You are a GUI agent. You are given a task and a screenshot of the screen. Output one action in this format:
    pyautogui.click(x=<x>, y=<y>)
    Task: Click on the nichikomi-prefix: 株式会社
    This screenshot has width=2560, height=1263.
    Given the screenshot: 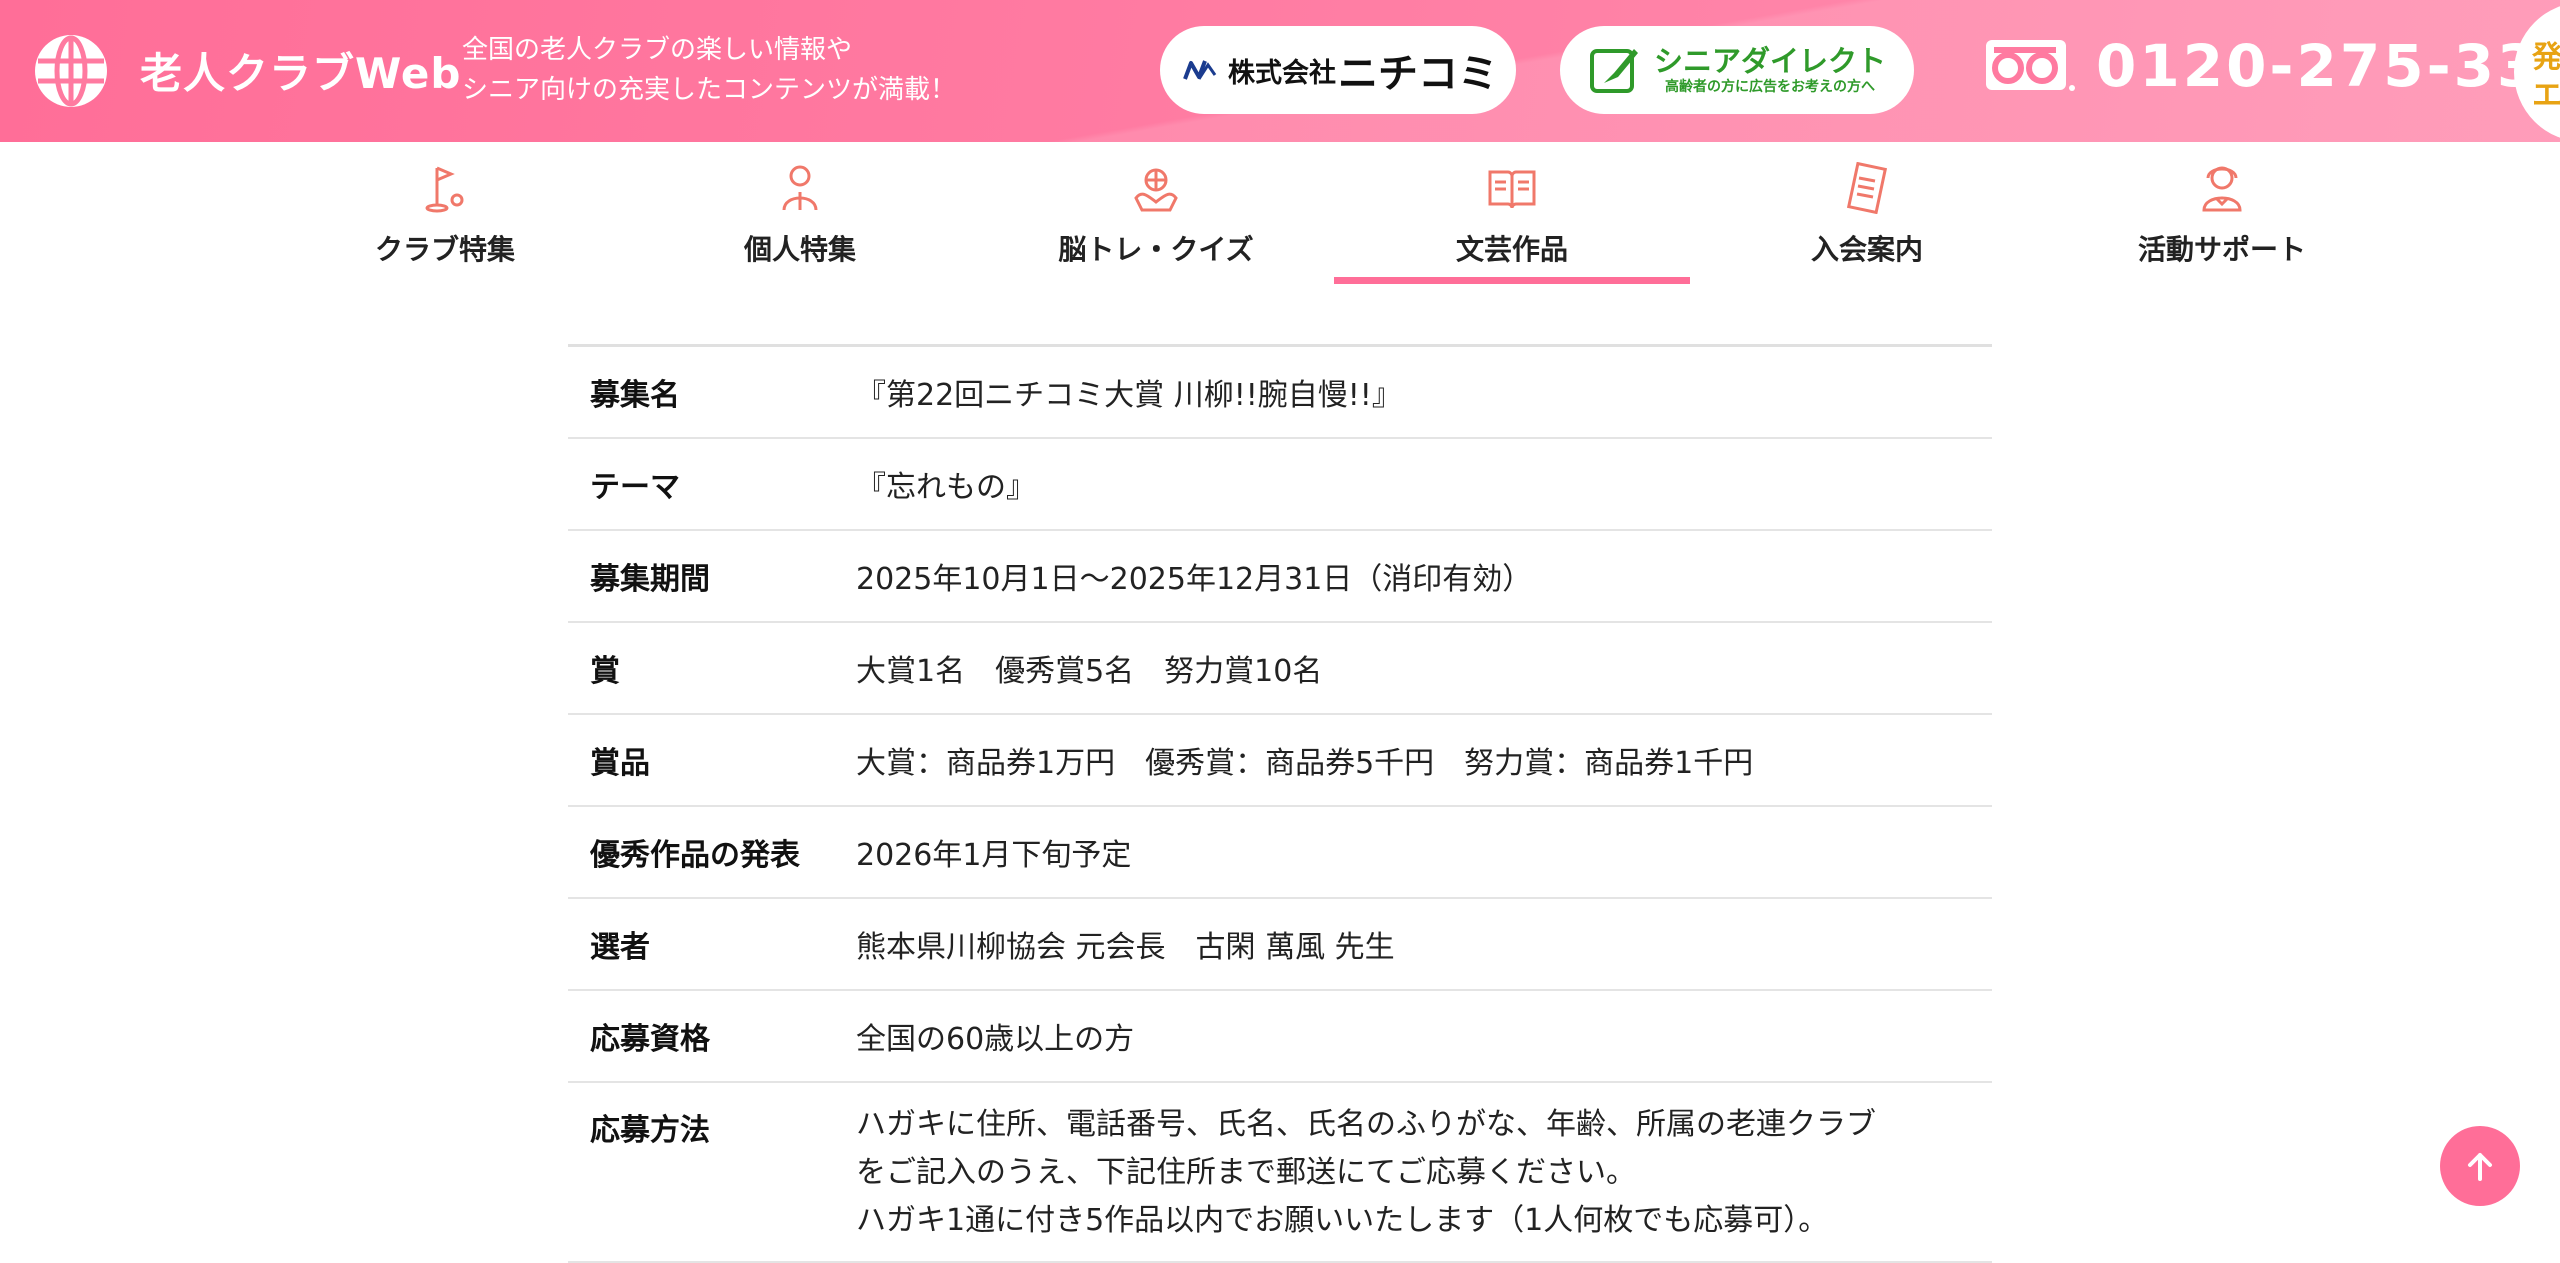 What is the action you would take?
    pyautogui.click(x=1282, y=73)
    